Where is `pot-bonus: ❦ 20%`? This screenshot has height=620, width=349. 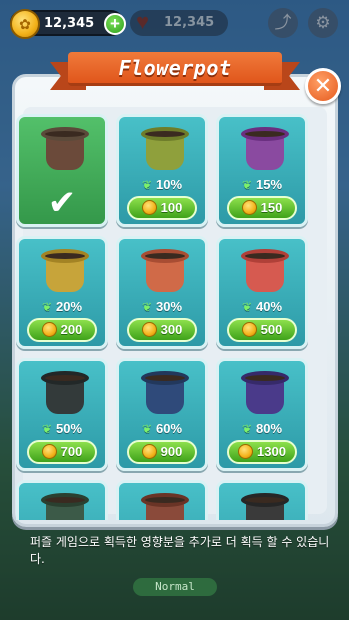 pot-bonus: ❦ 20% is located at coordinates (62, 306).